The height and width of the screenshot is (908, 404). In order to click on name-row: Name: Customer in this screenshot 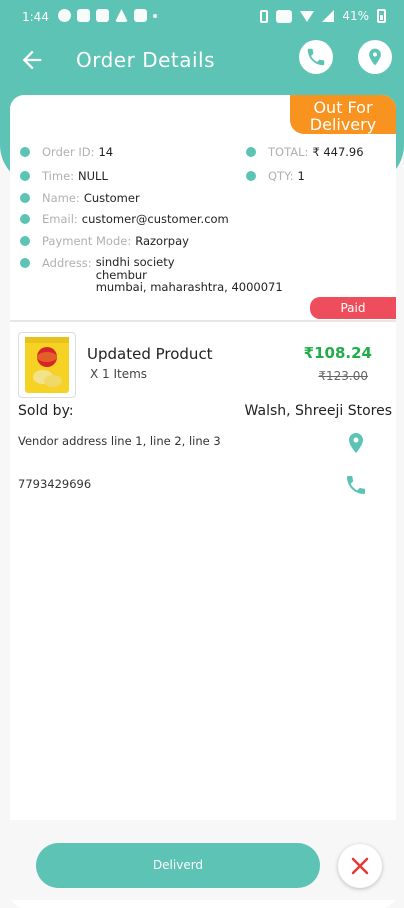, I will do `click(80, 198)`.